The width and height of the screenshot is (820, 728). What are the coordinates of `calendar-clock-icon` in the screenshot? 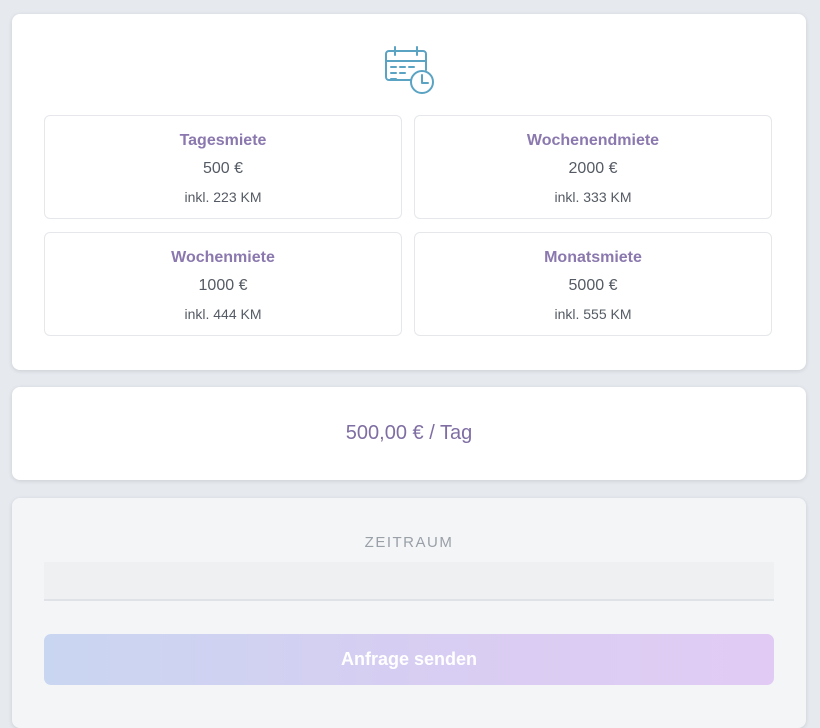 It's located at (410, 71).